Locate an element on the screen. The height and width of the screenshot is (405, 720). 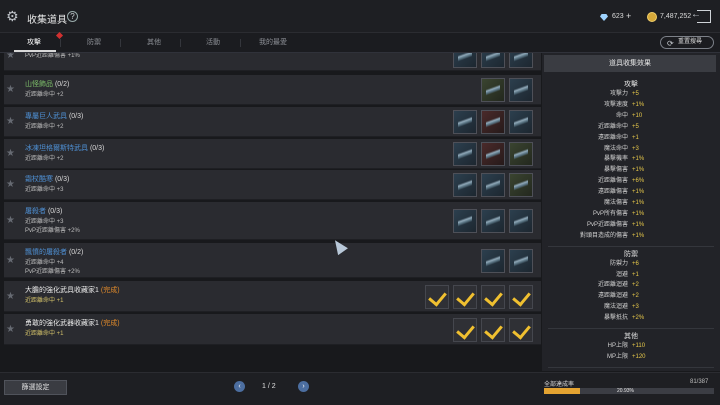
effects-header: 道具收集效果 is located at coordinates (630, 63).